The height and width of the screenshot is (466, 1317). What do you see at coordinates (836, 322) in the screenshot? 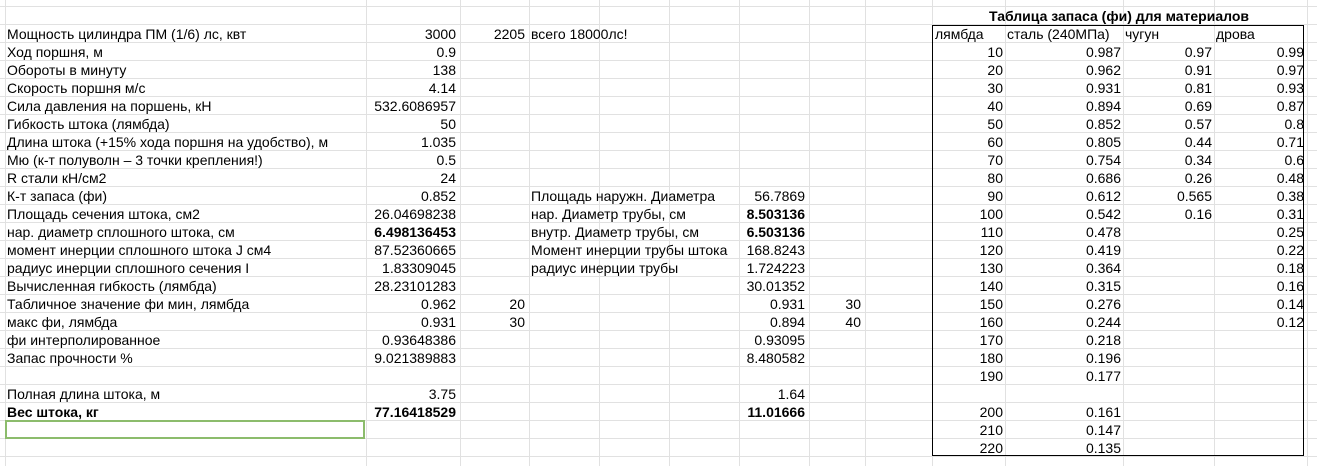
I see `tube-lambda: 40` at bounding box center [836, 322].